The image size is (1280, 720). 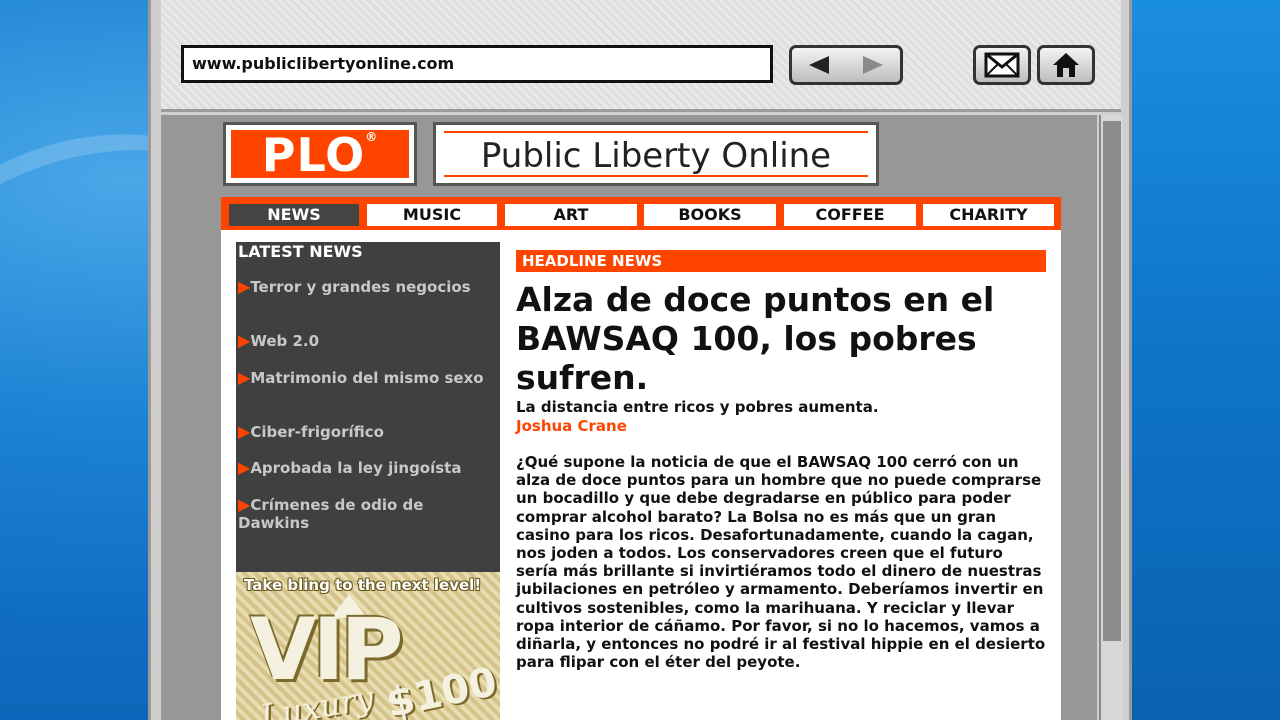 What do you see at coordinates (988, 215) in the screenshot?
I see `nav-item-charity: CHARITY` at bounding box center [988, 215].